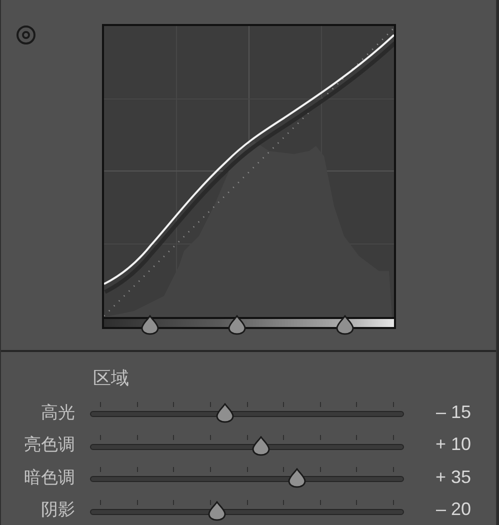  What do you see at coordinates (49, 445) in the screenshot?
I see `slider-label: 亮色调` at bounding box center [49, 445].